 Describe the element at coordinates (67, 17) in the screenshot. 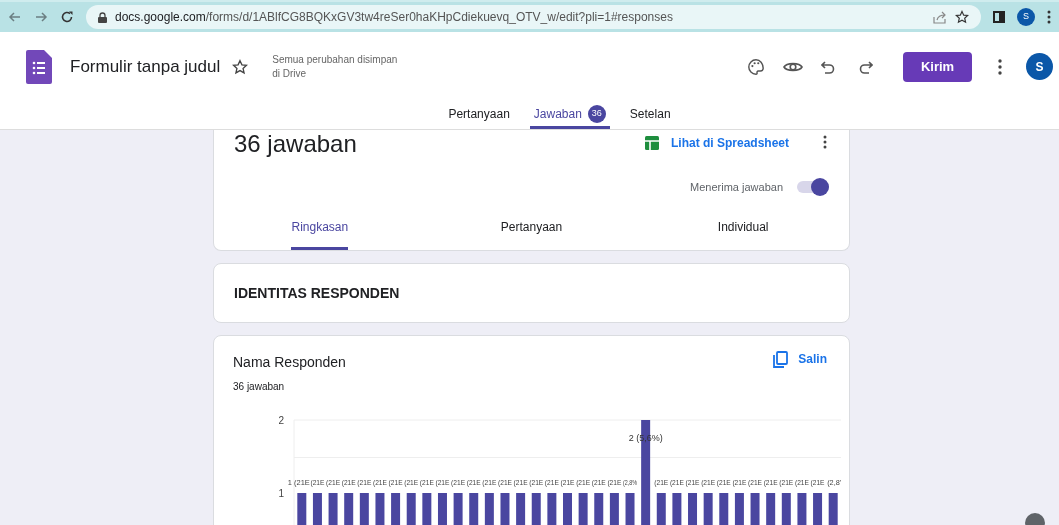

I see `reload-icon` at that location.